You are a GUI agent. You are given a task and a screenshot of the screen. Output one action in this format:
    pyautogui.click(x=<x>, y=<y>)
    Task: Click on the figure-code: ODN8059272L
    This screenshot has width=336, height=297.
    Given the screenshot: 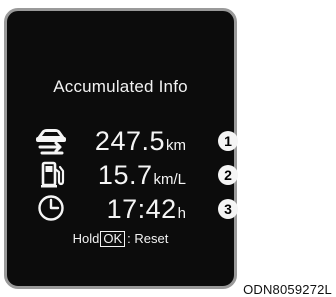 What is the action you would take?
    pyautogui.click(x=287, y=289)
    